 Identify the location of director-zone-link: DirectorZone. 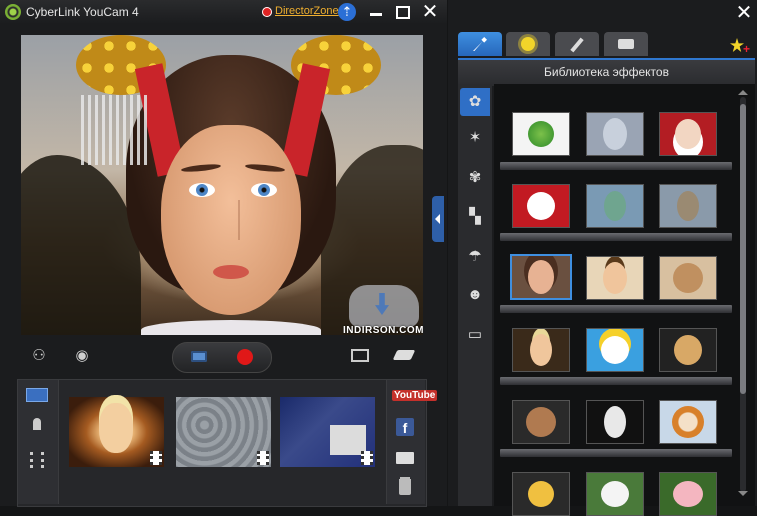
(307, 11).